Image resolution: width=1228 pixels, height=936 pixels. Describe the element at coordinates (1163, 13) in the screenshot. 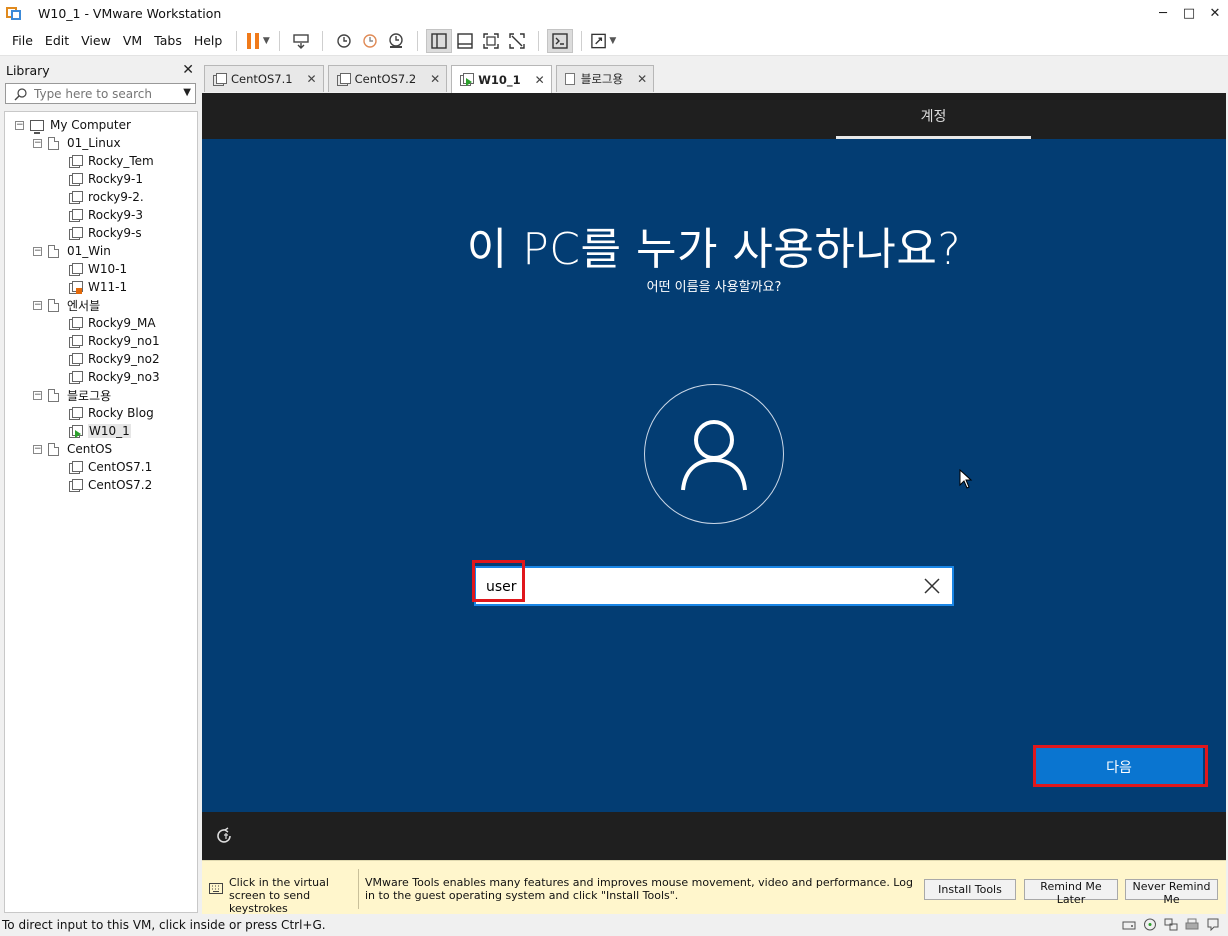

I see `minimize-button: ─` at that location.